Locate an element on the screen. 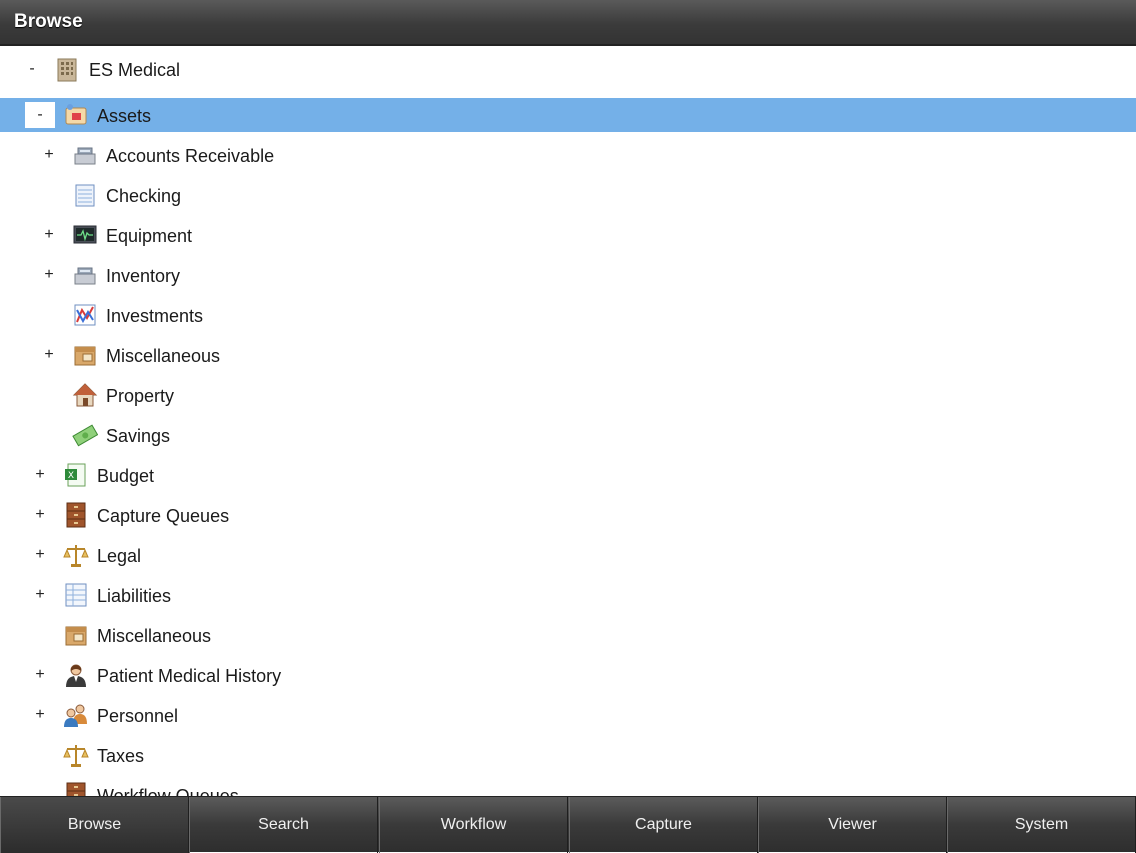  chart-icon is located at coordinates (85, 315).